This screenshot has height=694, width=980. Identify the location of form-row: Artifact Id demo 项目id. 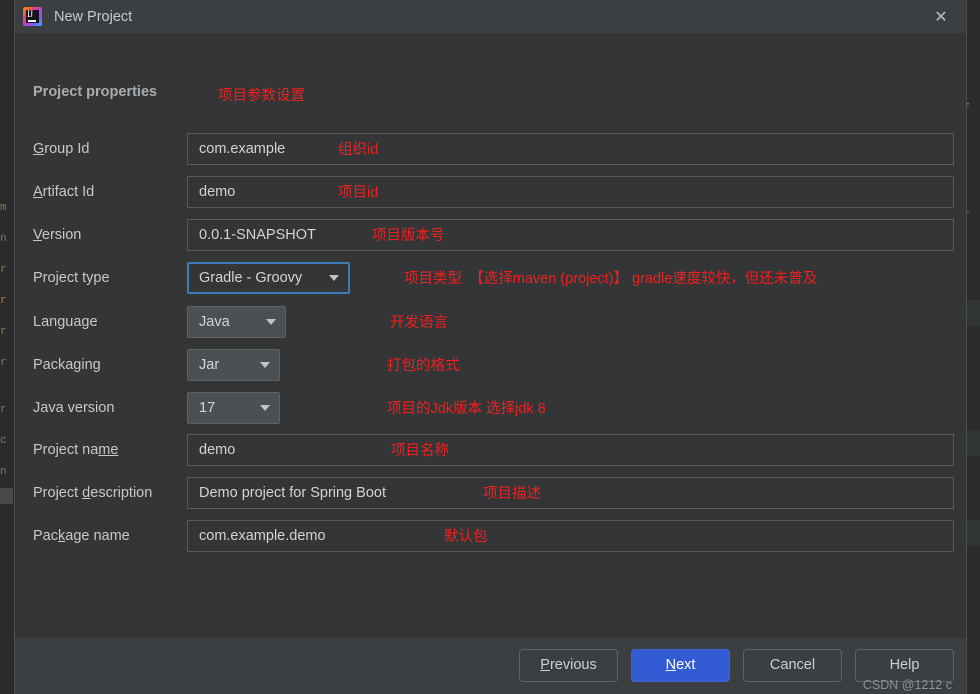
(490, 192).